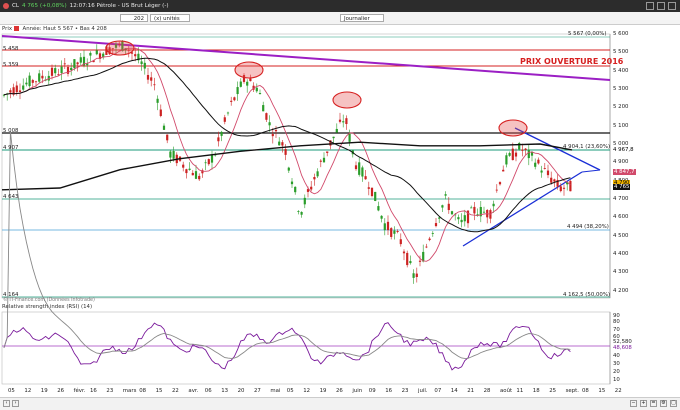 This screenshot has height=410, width=680. What do you see at coordinates (15, 403) in the screenshot?
I see `scroll-right-icon: ›` at bounding box center [15, 403].